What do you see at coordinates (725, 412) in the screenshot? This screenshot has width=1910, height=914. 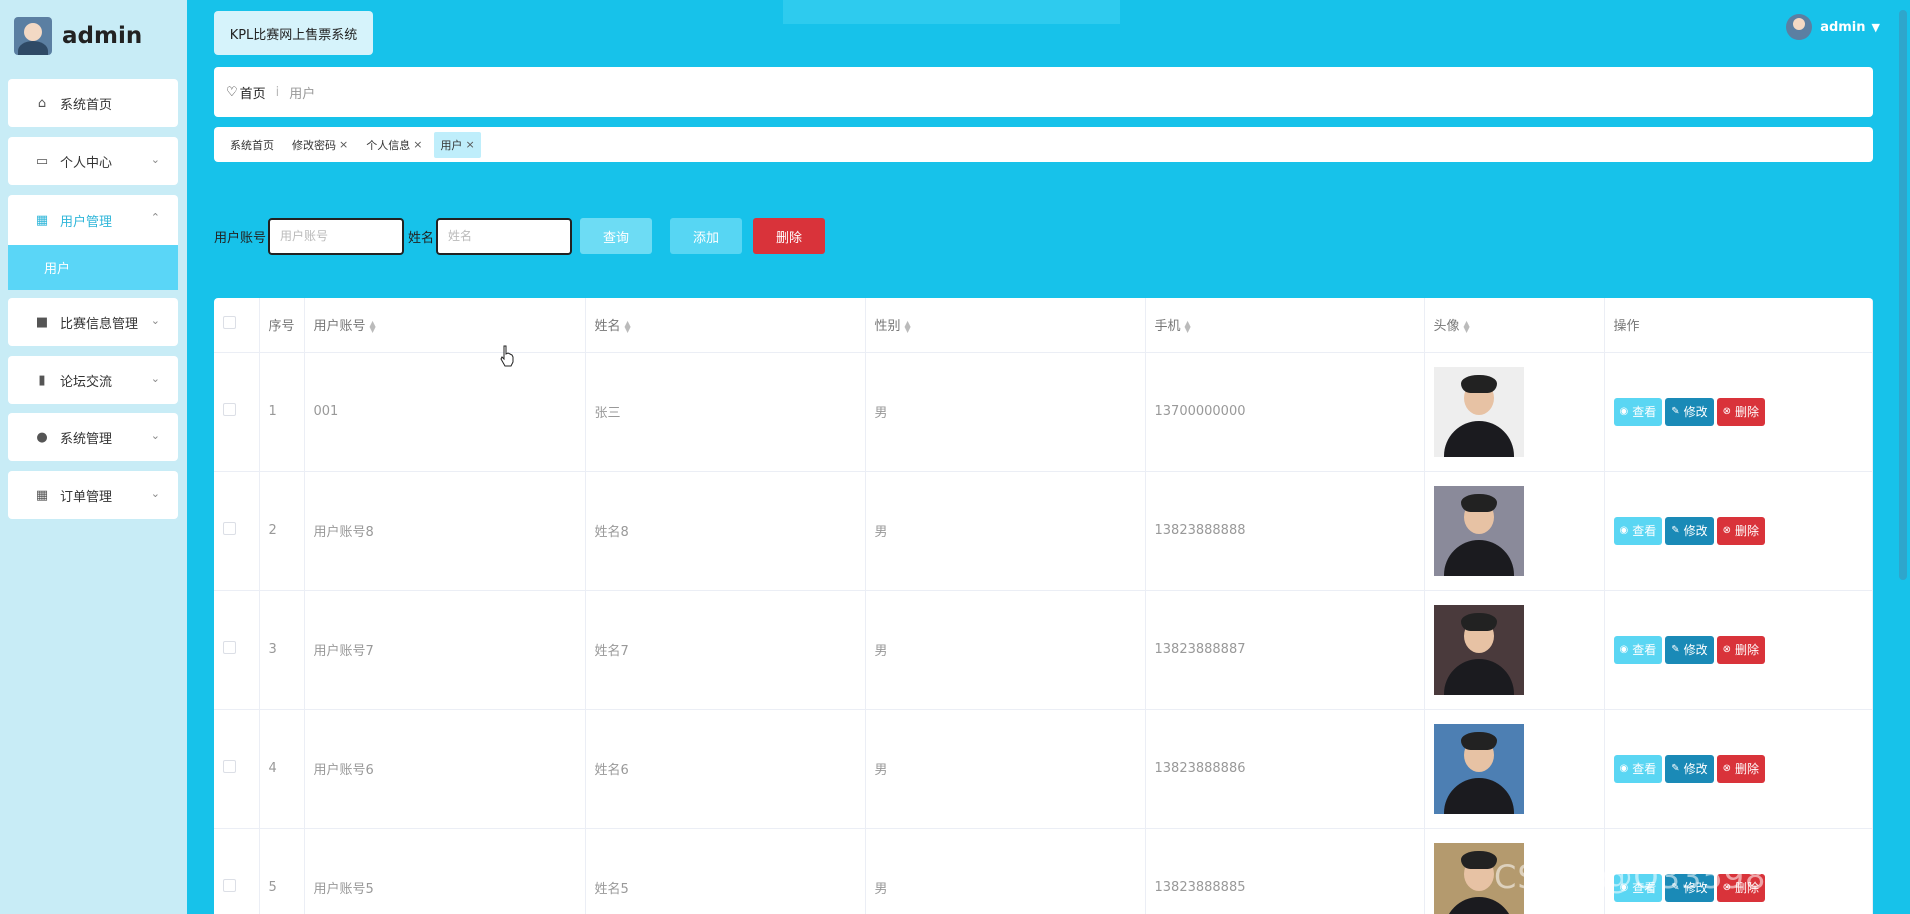 I see `cell-name: 张三` at bounding box center [725, 412].